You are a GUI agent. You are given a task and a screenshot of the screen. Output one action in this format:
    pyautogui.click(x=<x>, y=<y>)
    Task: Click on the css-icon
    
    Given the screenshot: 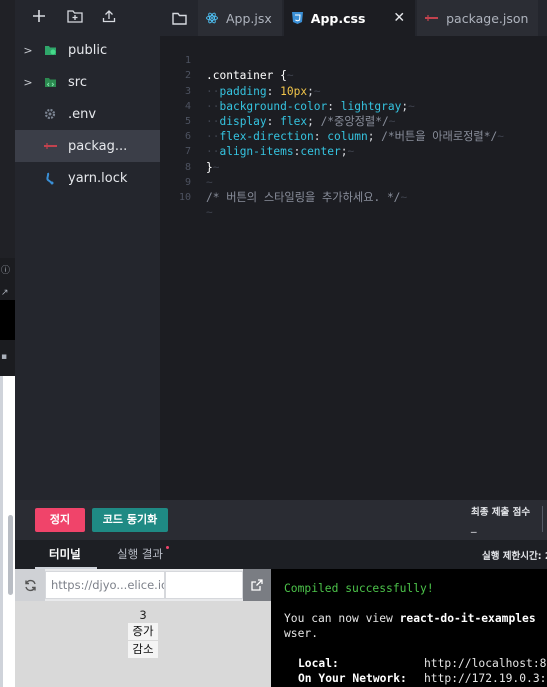 What is the action you would take?
    pyautogui.click(x=297, y=18)
    